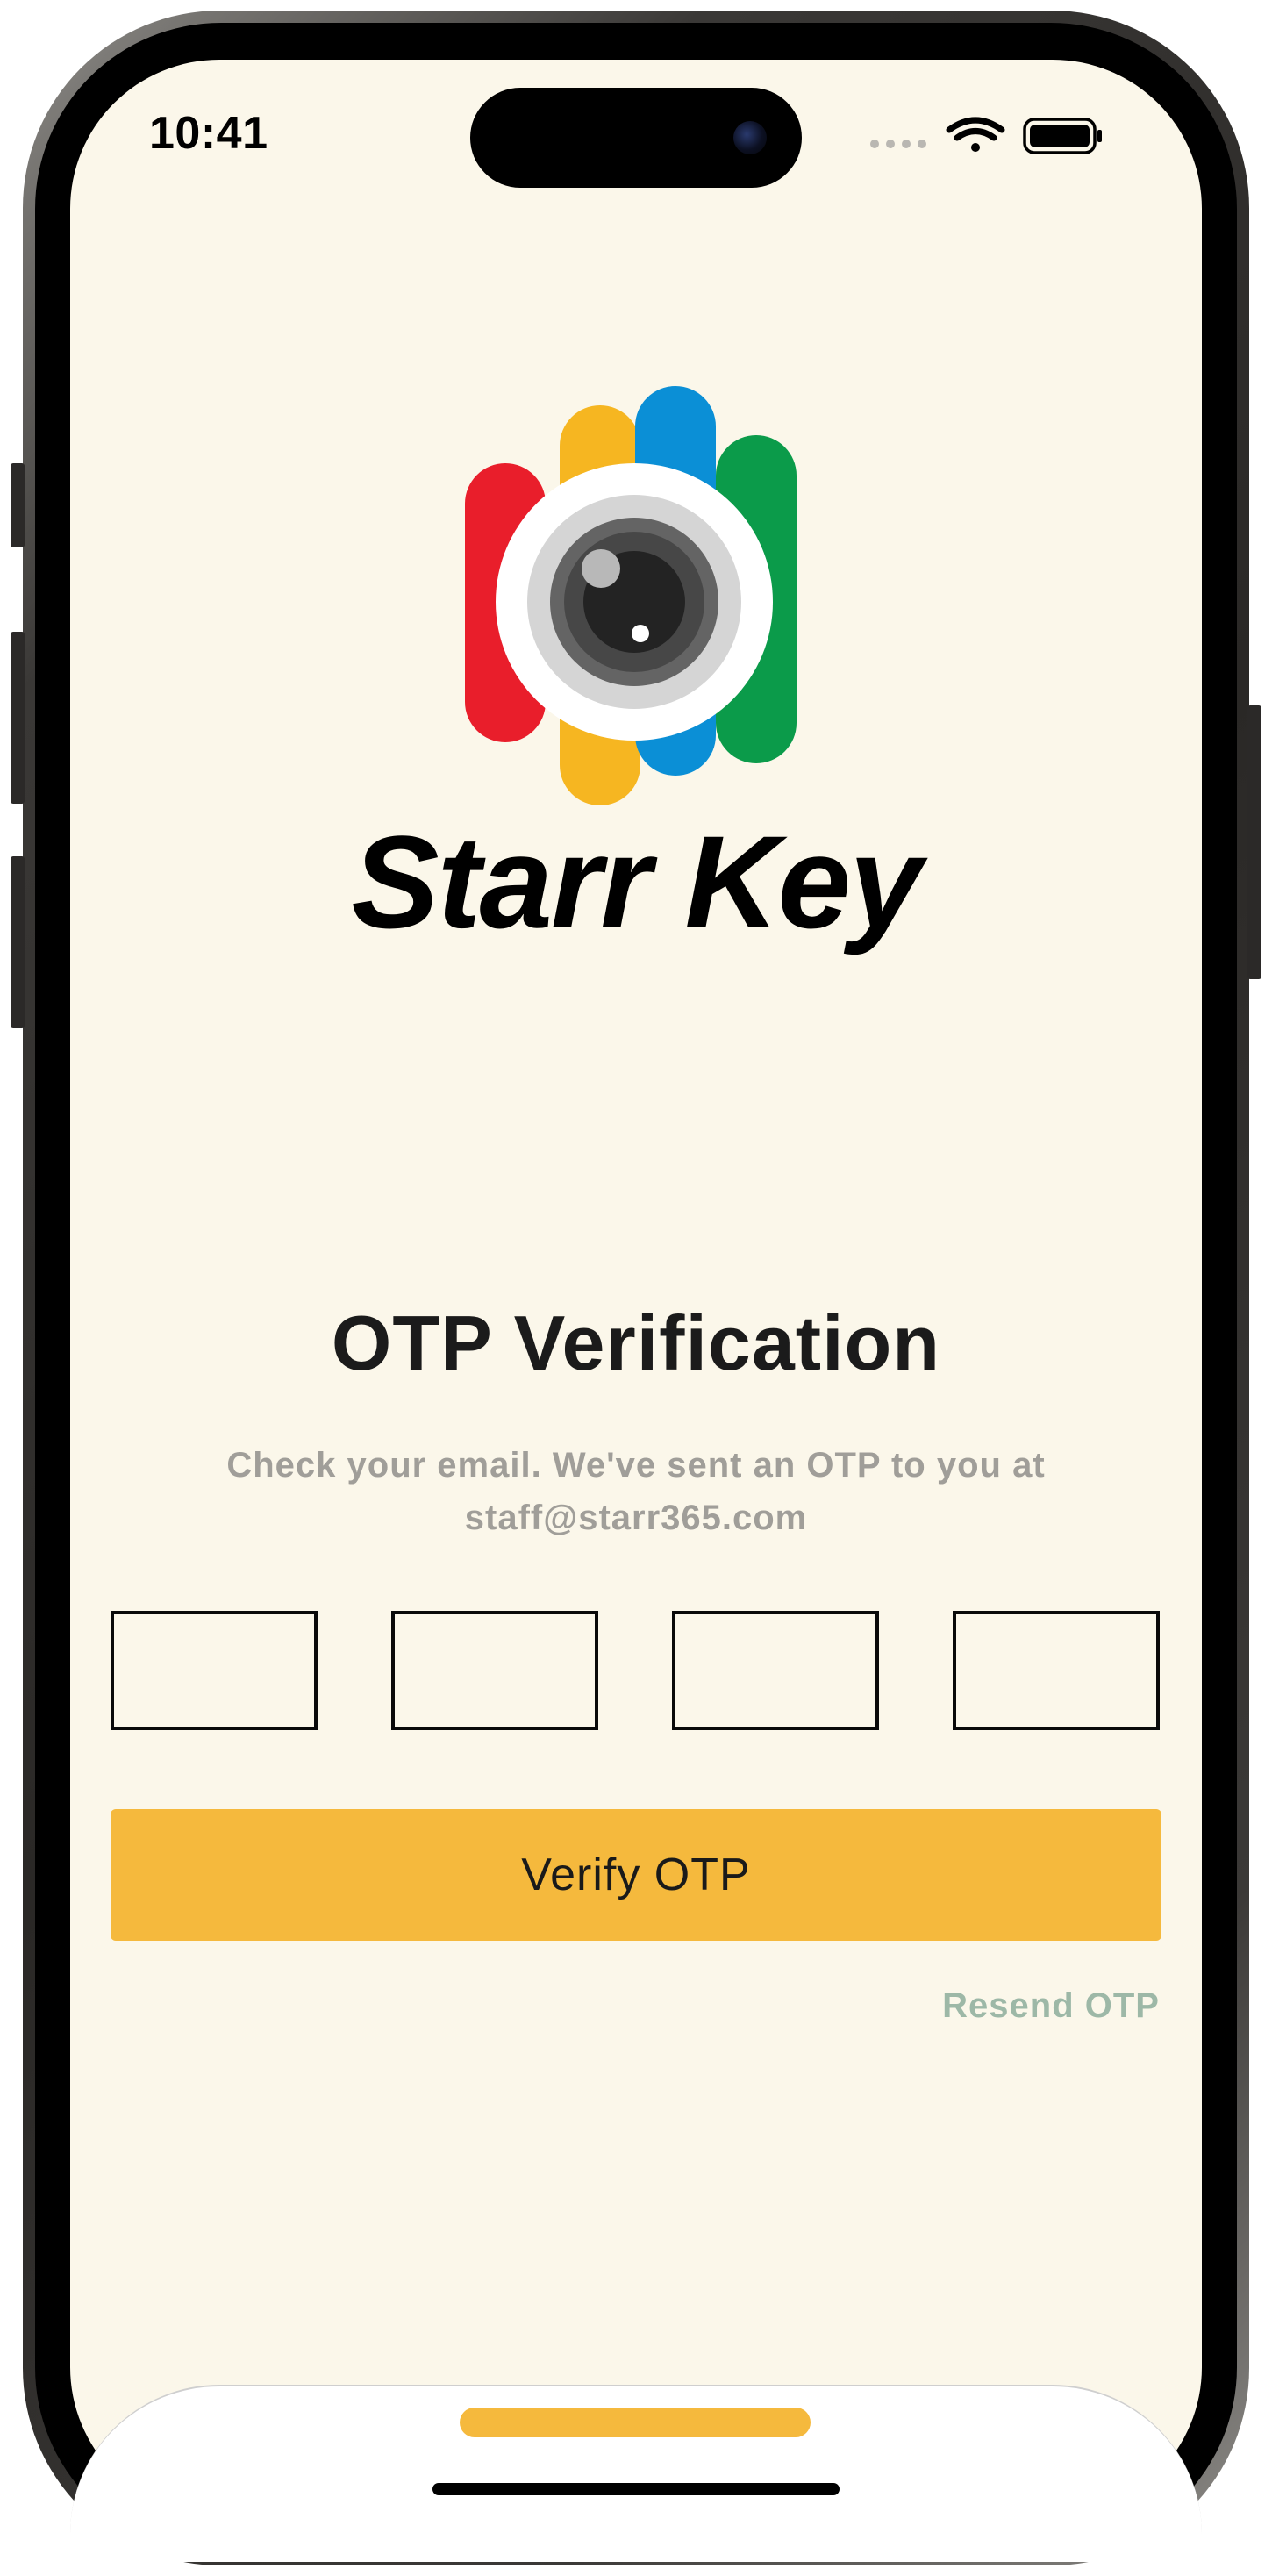 This screenshot has height=2576, width=1272. I want to click on volume-up-button, so click(18, 718).